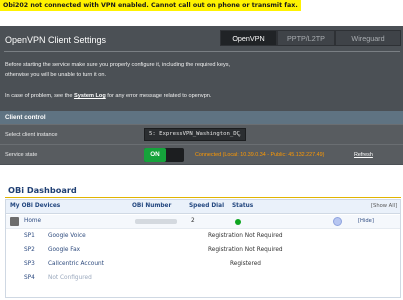 The width and height of the screenshot is (403, 300). I want to click on vpn-panel-title: OpenVPN Client Settings, so click(56, 40).